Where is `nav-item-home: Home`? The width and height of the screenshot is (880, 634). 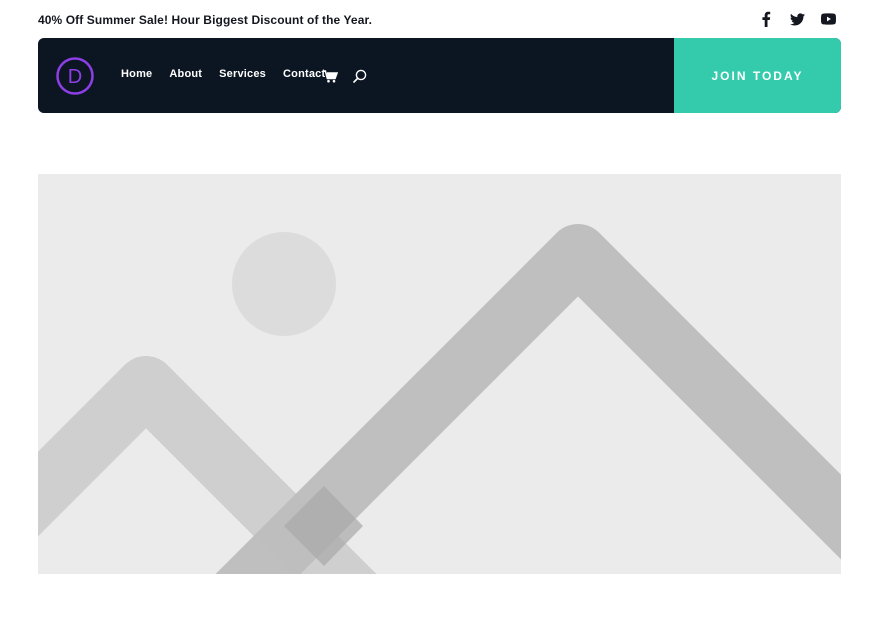
nav-item-home: Home is located at coordinates (136, 74).